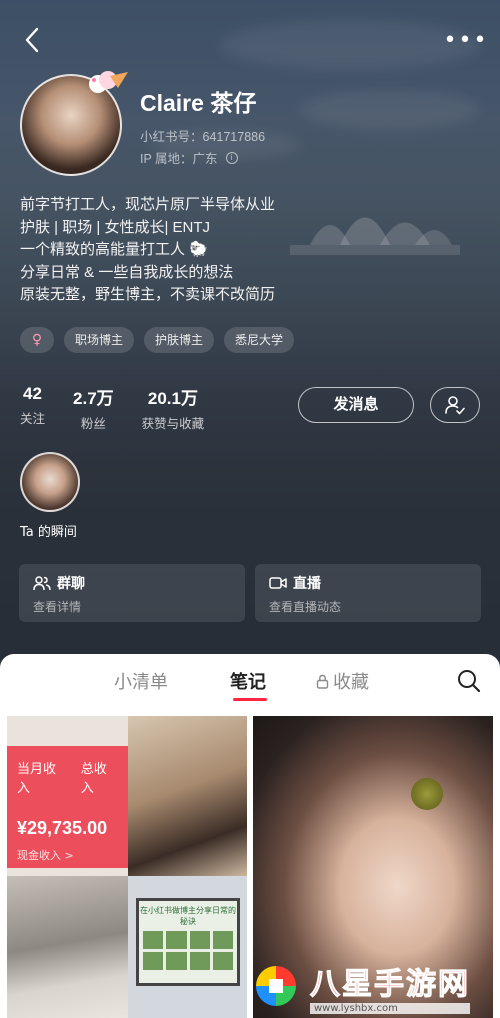 The image size is (500, 1018). I want to click on stat-label: 粉丝, so click(93, 423).